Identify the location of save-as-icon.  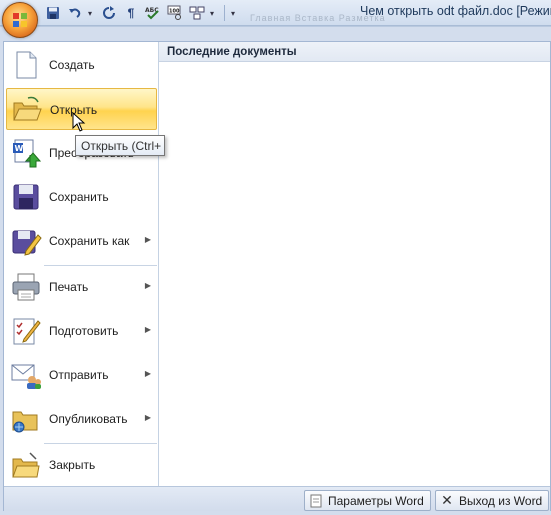
(27, 243).